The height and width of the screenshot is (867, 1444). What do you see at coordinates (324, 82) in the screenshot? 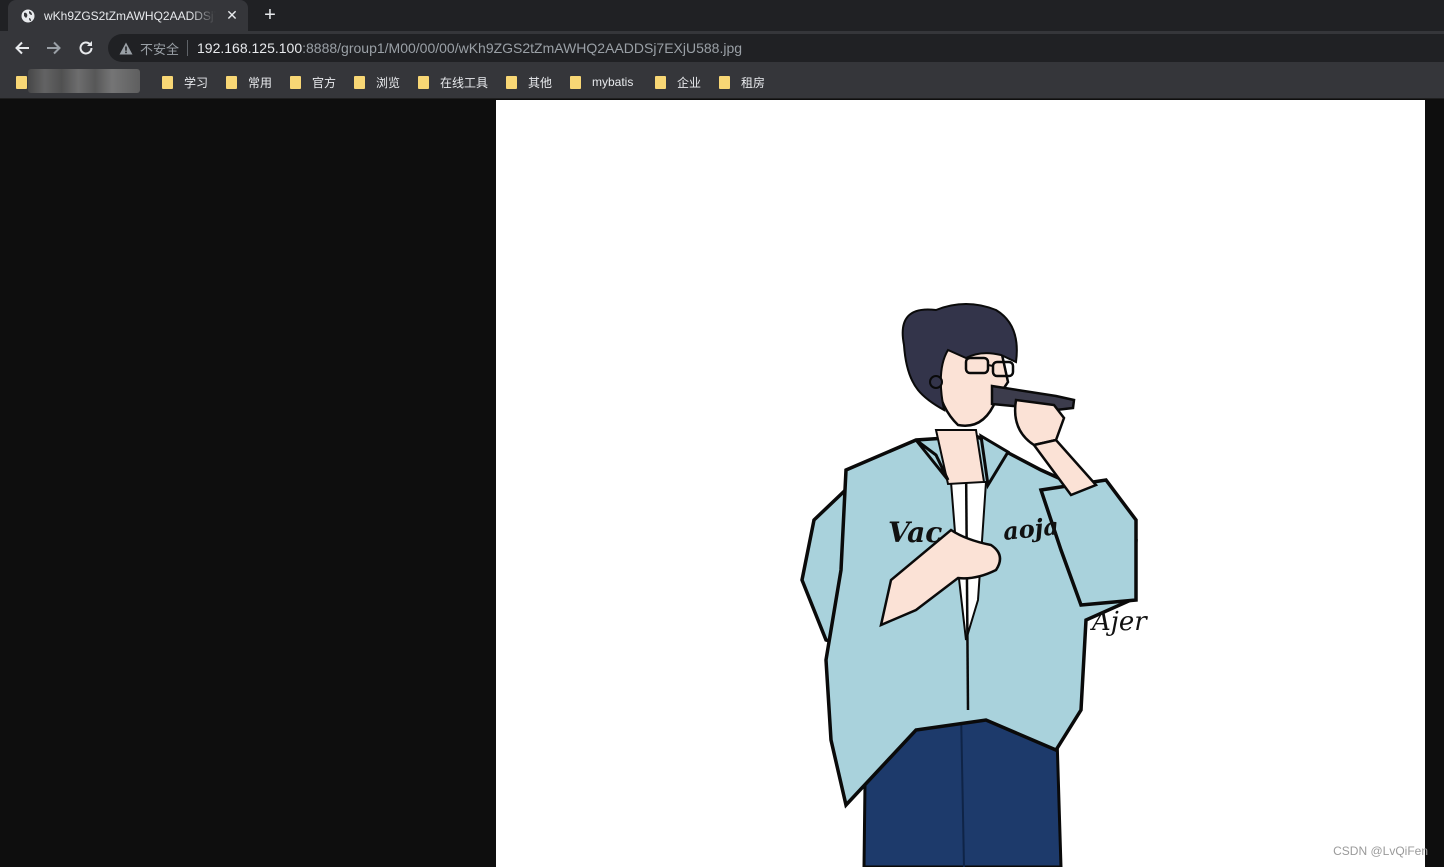
I see `bookmark-label: 官方` at bounding box center [324, 82].